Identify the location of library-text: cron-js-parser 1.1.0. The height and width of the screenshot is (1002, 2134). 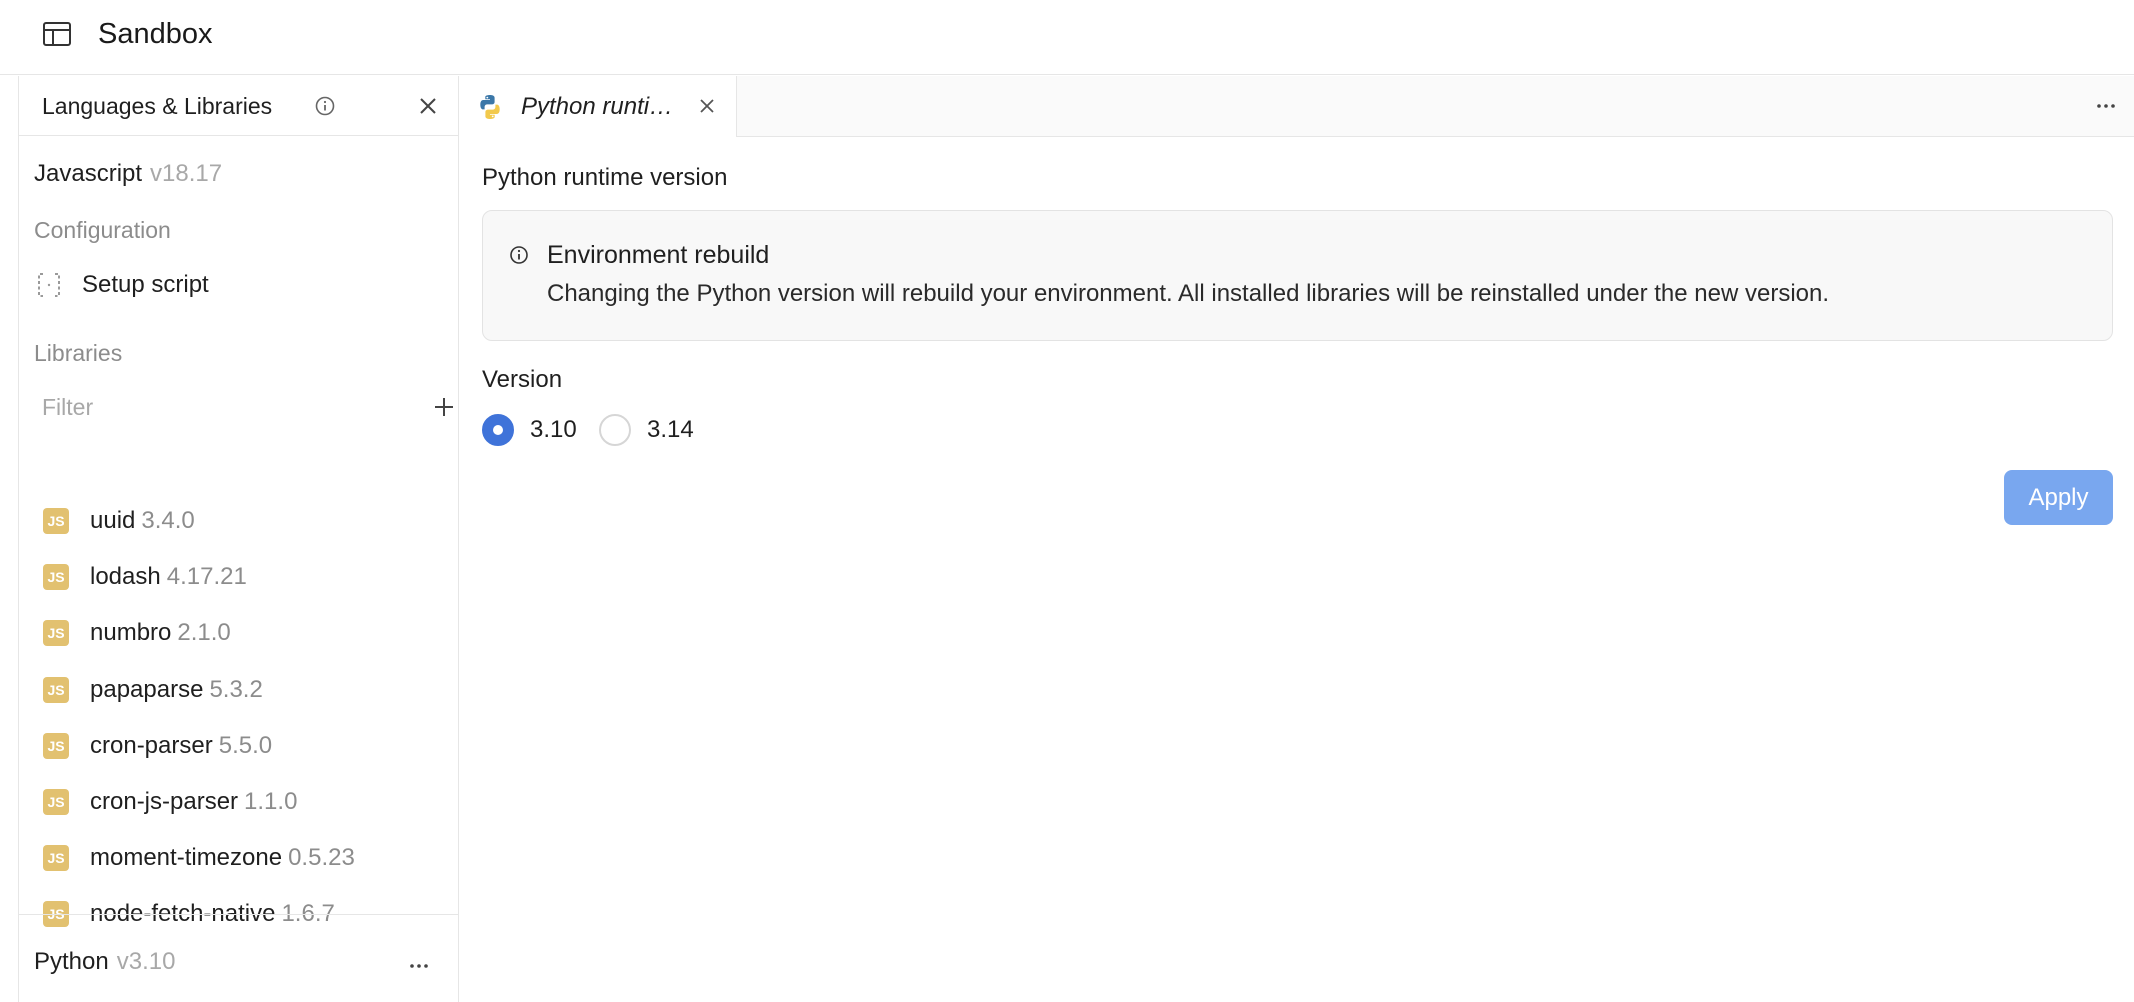
(193, 802).